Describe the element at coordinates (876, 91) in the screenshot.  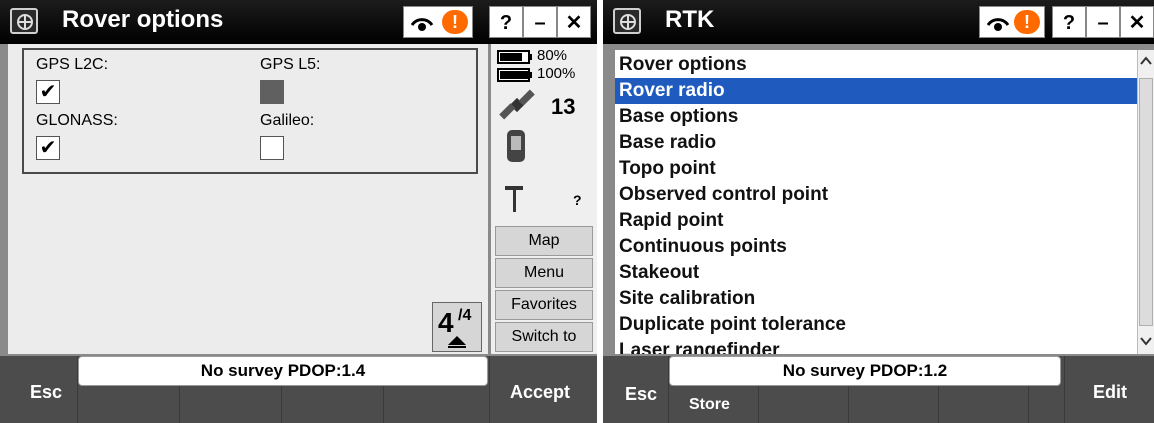
I see `list-item-rover-radio: Rover radio` at that location.